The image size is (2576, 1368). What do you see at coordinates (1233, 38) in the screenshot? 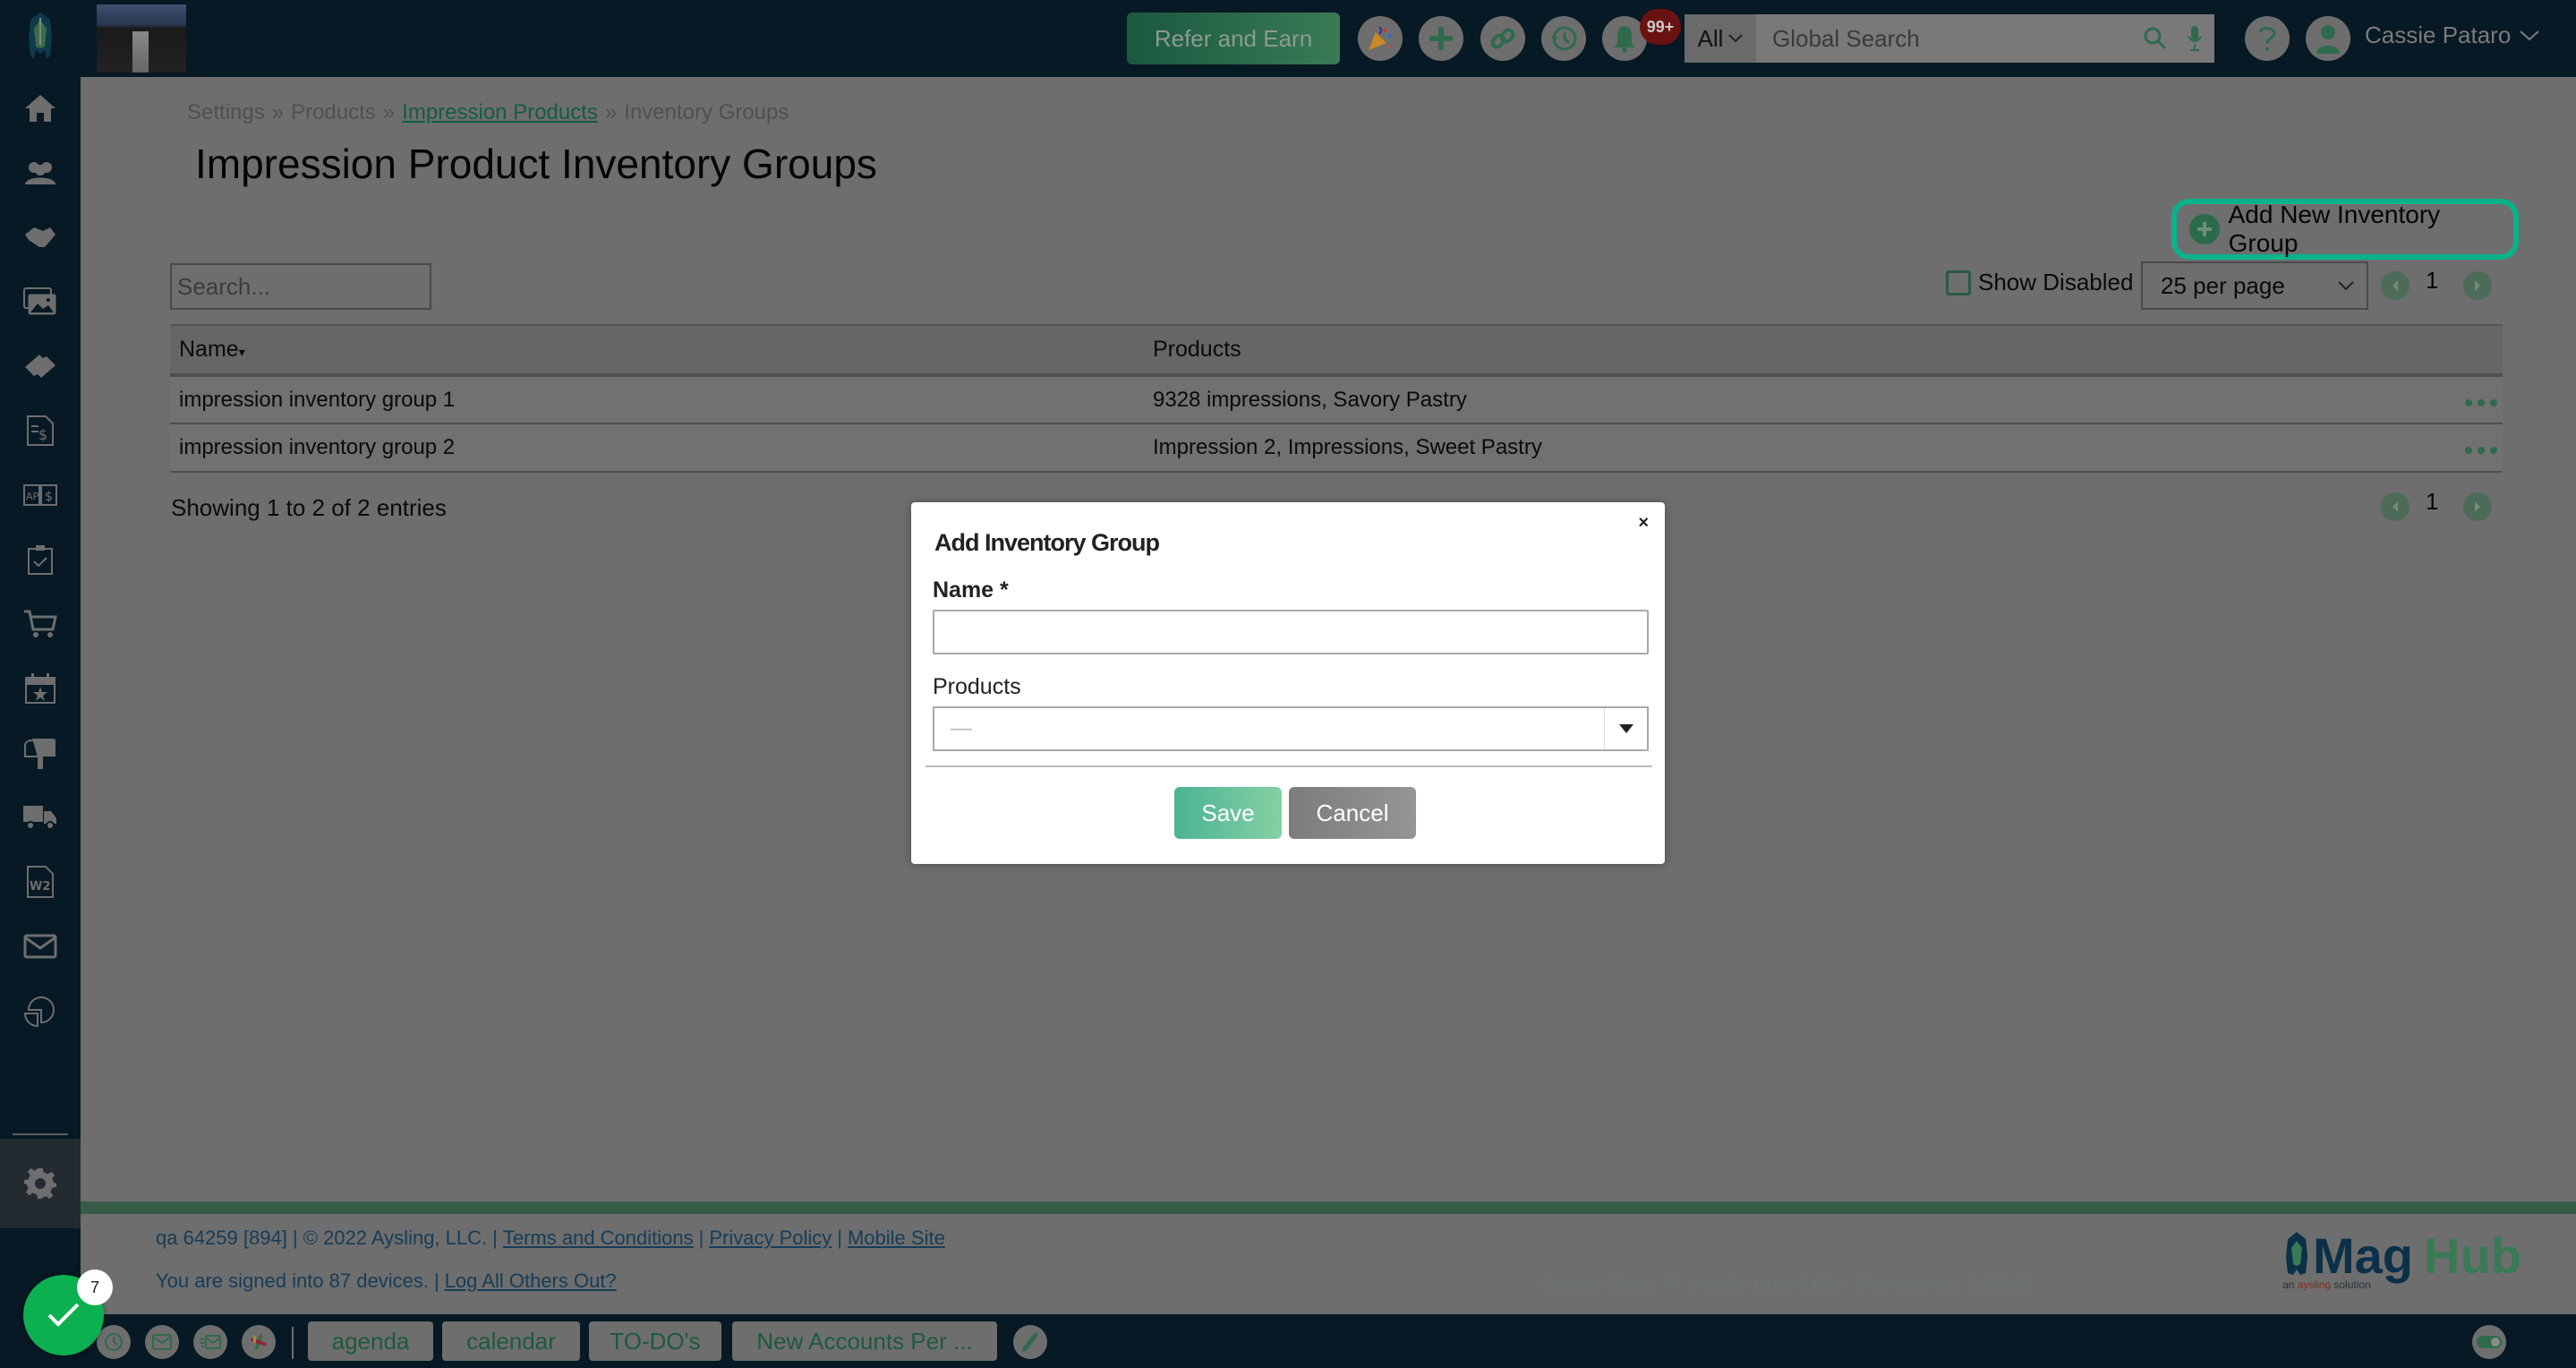
I see `refer-and-earn-button: Refer and Earn` at bounding box center [1233, 38].